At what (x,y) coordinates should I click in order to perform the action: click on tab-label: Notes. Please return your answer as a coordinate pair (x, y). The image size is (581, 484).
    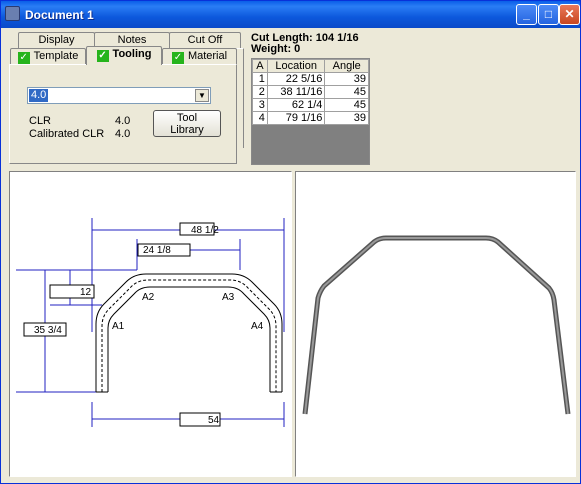
    Looking at the image, I should click on (132, 40).